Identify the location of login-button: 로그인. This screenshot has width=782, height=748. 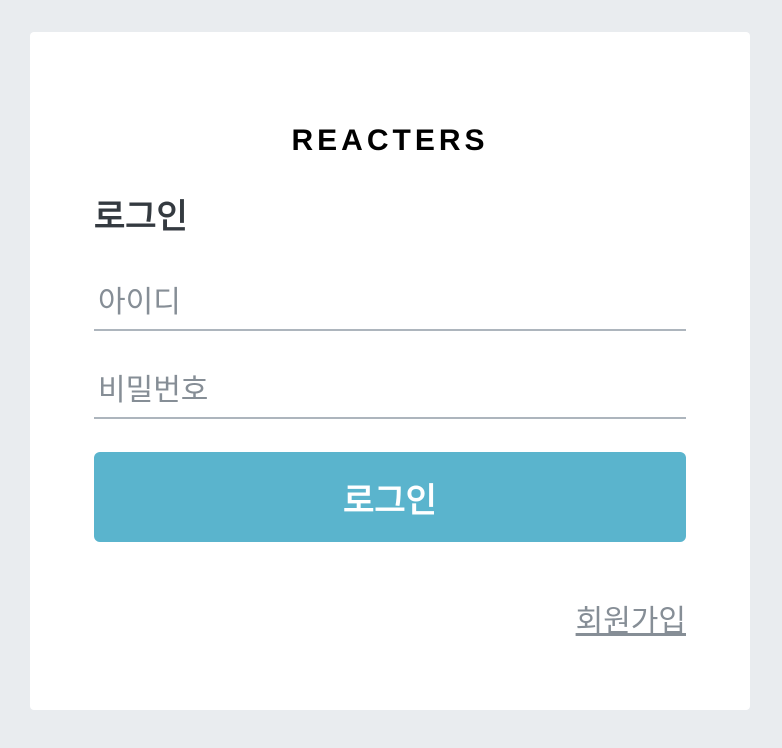
(390, 497).